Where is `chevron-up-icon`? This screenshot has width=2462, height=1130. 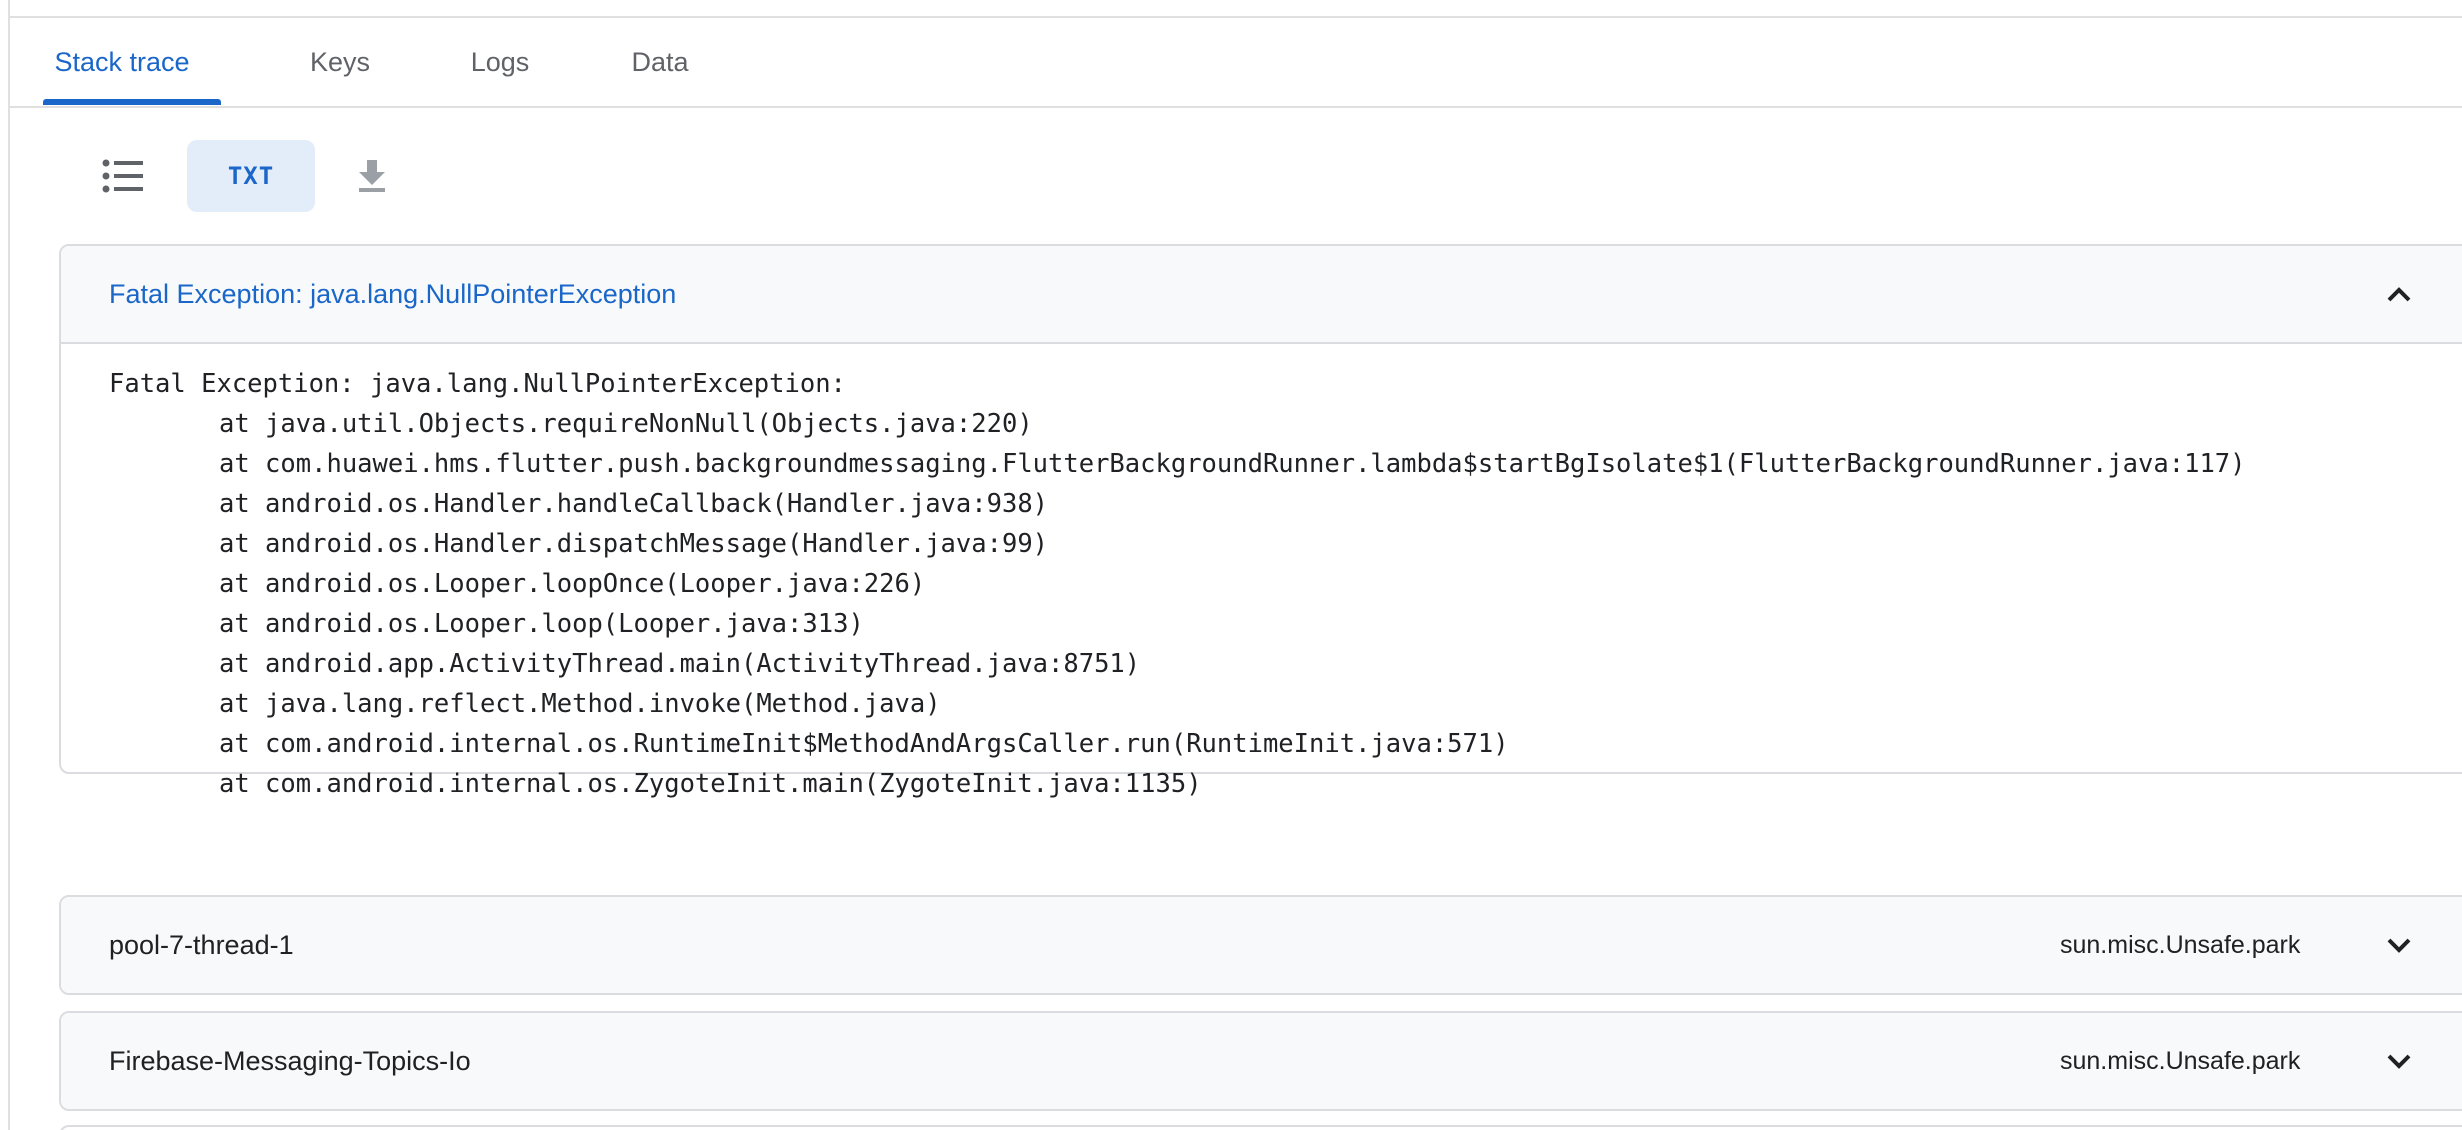
chevron-up-icon is located at coordinates (2399, 294).